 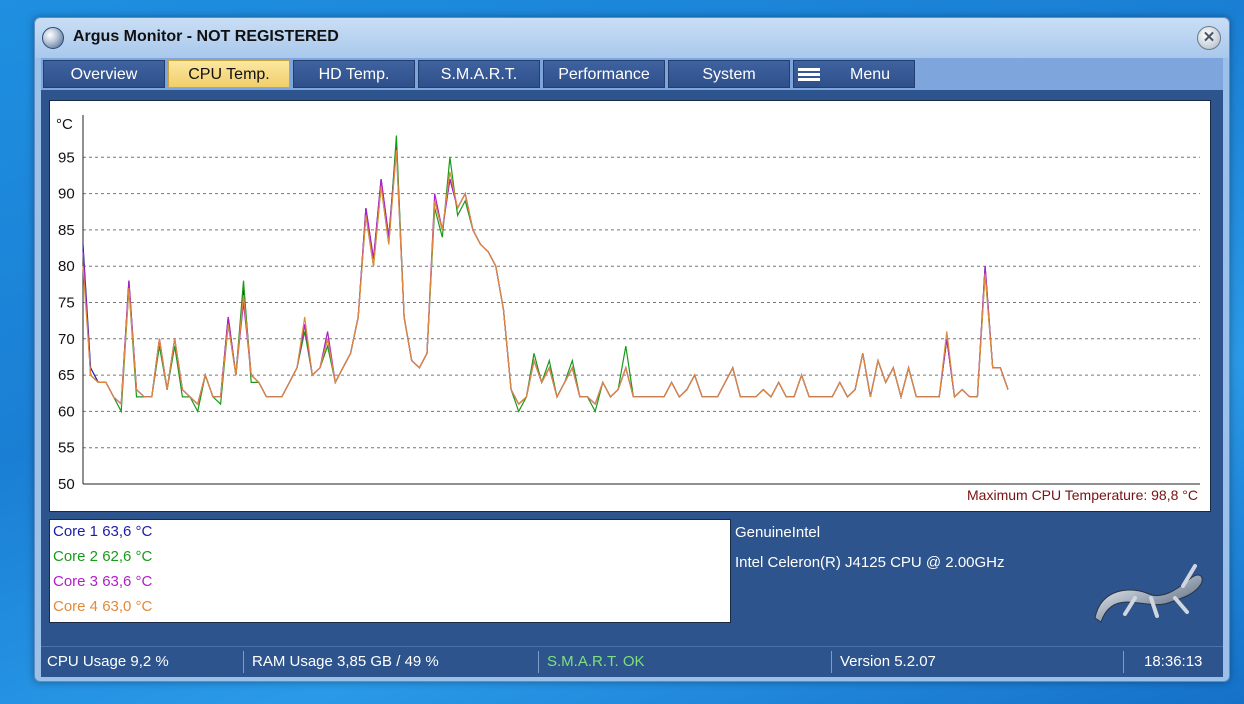 What do you see at coordinates (1082, 495) in the screenshot?
I see `max-temperature-label: Maximum CPU Temperature: 98,8 °C` at bounding box center [1082, 495].